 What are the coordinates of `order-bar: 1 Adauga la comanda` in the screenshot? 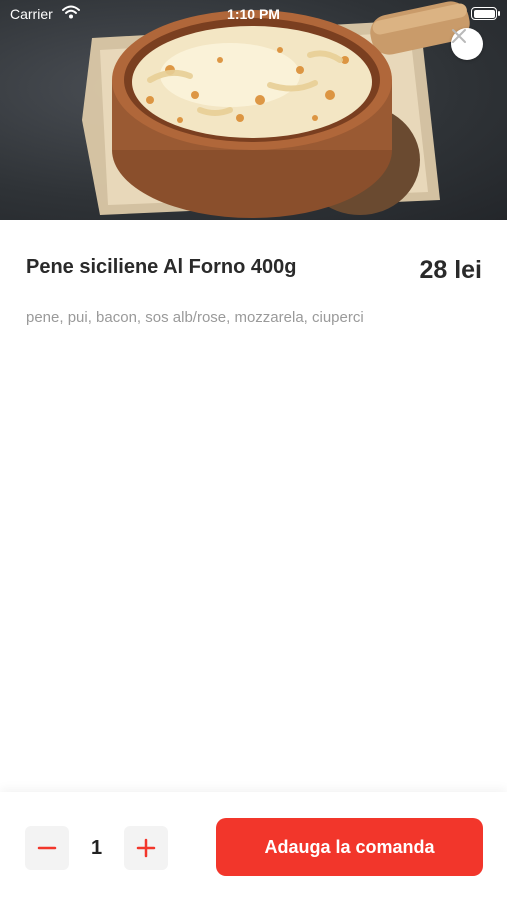 It's located at (253, 846).